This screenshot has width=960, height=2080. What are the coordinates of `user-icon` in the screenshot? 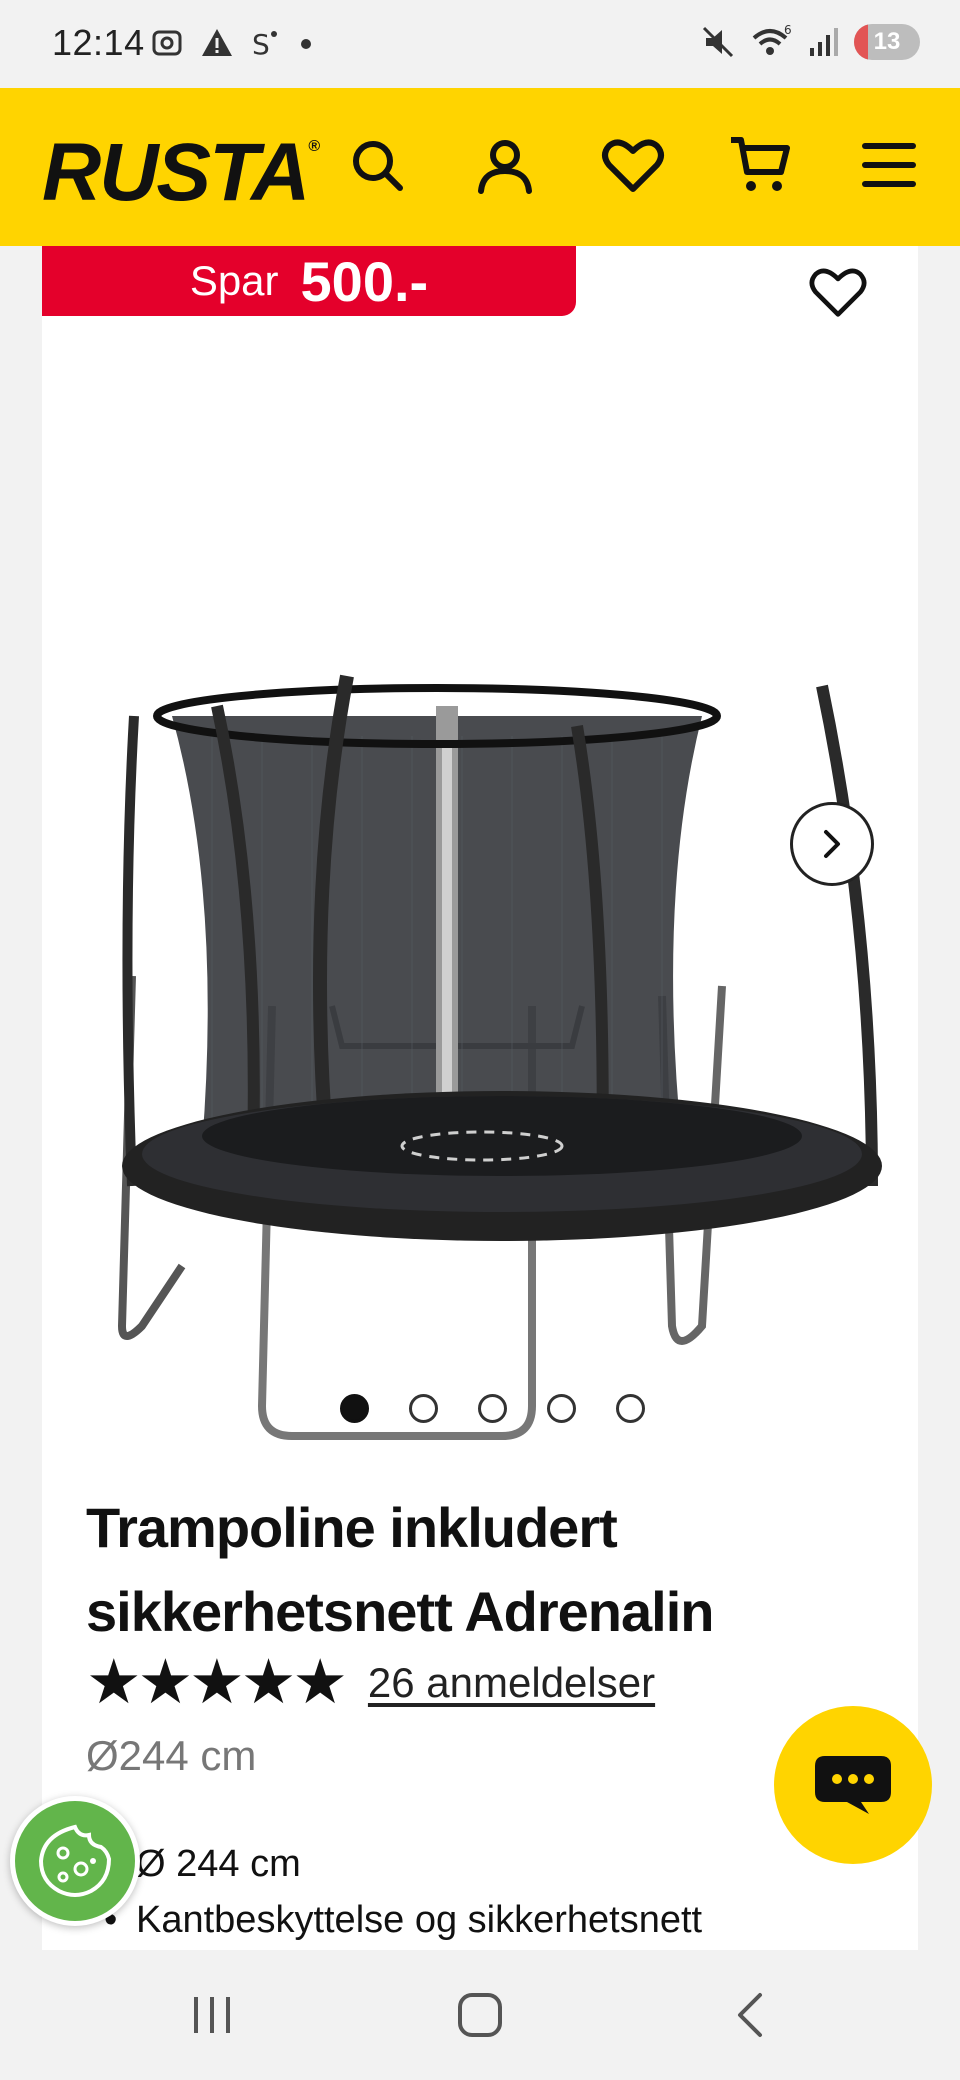 It's located at (505, 167).